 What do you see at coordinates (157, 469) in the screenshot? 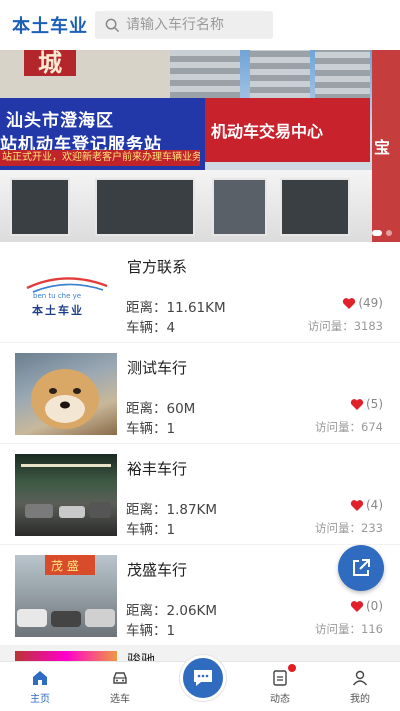
I see `dealer-name: 裕丰车行` at bounding box center [157, 469].